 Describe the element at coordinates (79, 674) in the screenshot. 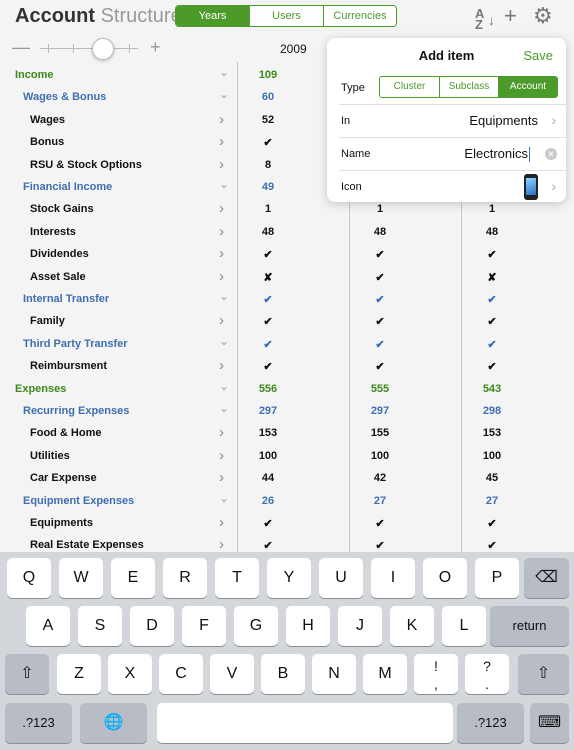

I see `key-z: Z` at that location.